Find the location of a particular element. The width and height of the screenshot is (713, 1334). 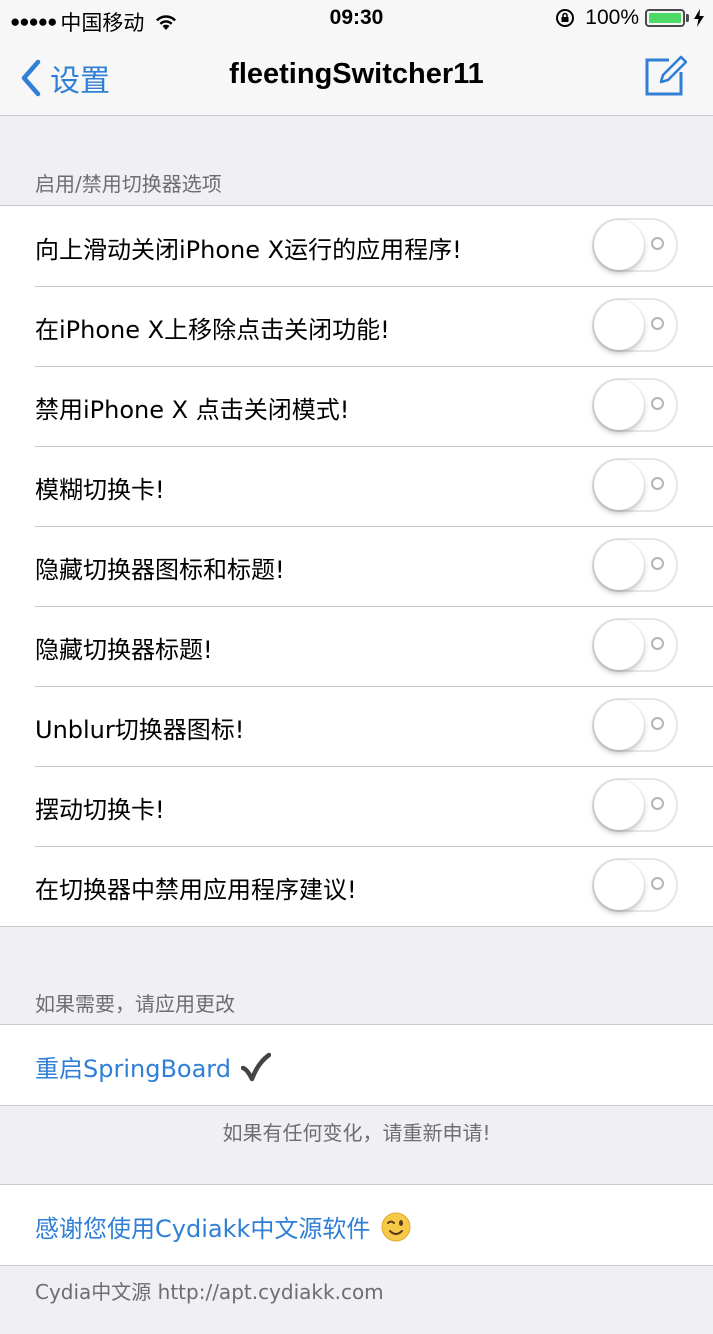

charging-bolt-icon is located at coordinates (699, 18).